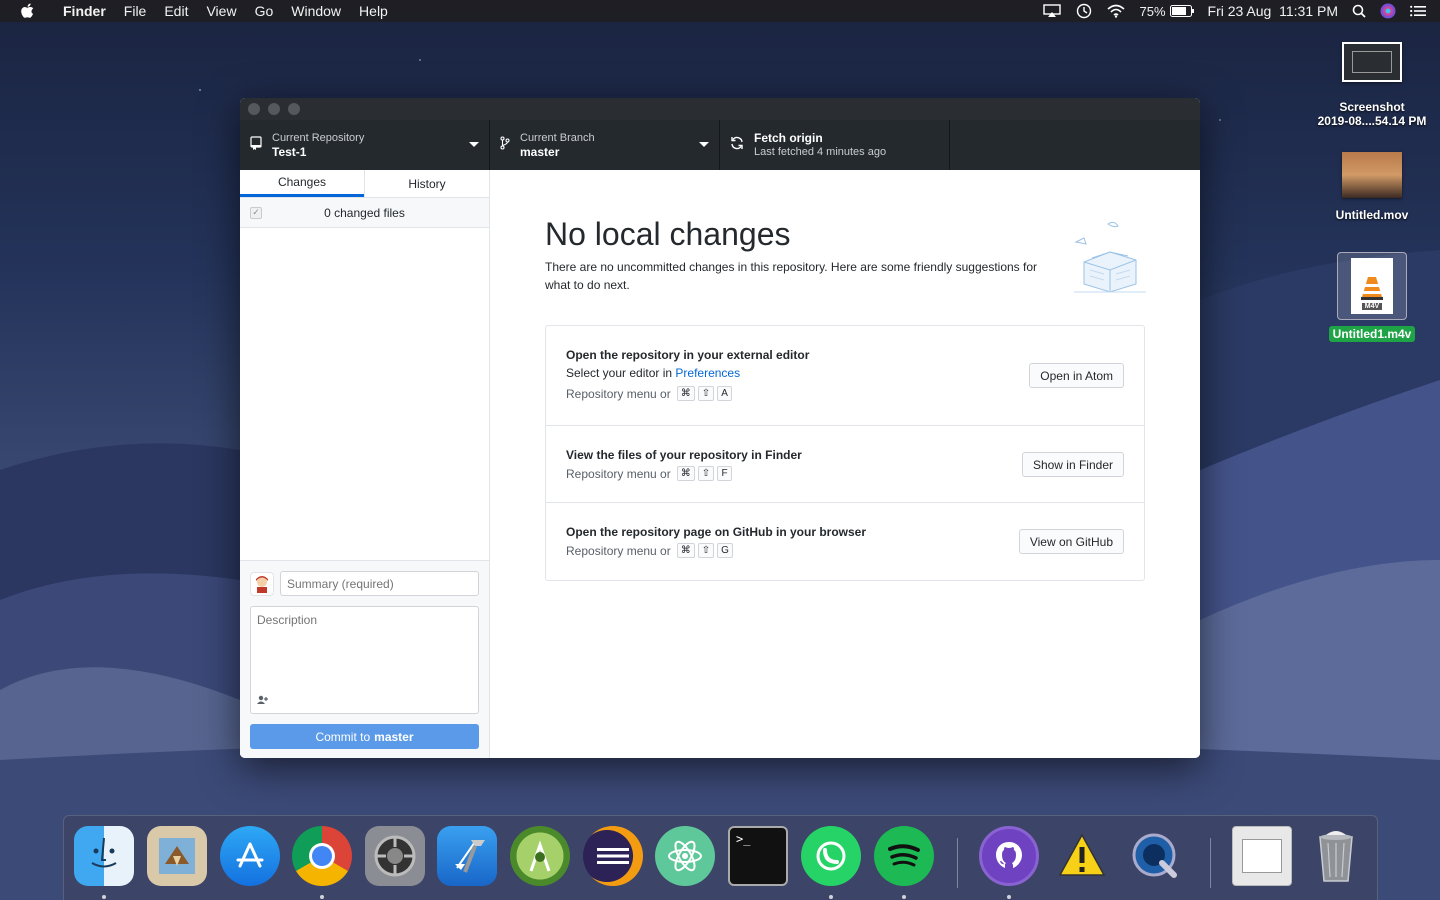 The height and width of the screenshot is (900, 1440). Describe the element at coordinates (835, 145) in the screenshot. I see `fetch-origin-button: Fetch origin Last fetched 4 minutes ago` at that location.